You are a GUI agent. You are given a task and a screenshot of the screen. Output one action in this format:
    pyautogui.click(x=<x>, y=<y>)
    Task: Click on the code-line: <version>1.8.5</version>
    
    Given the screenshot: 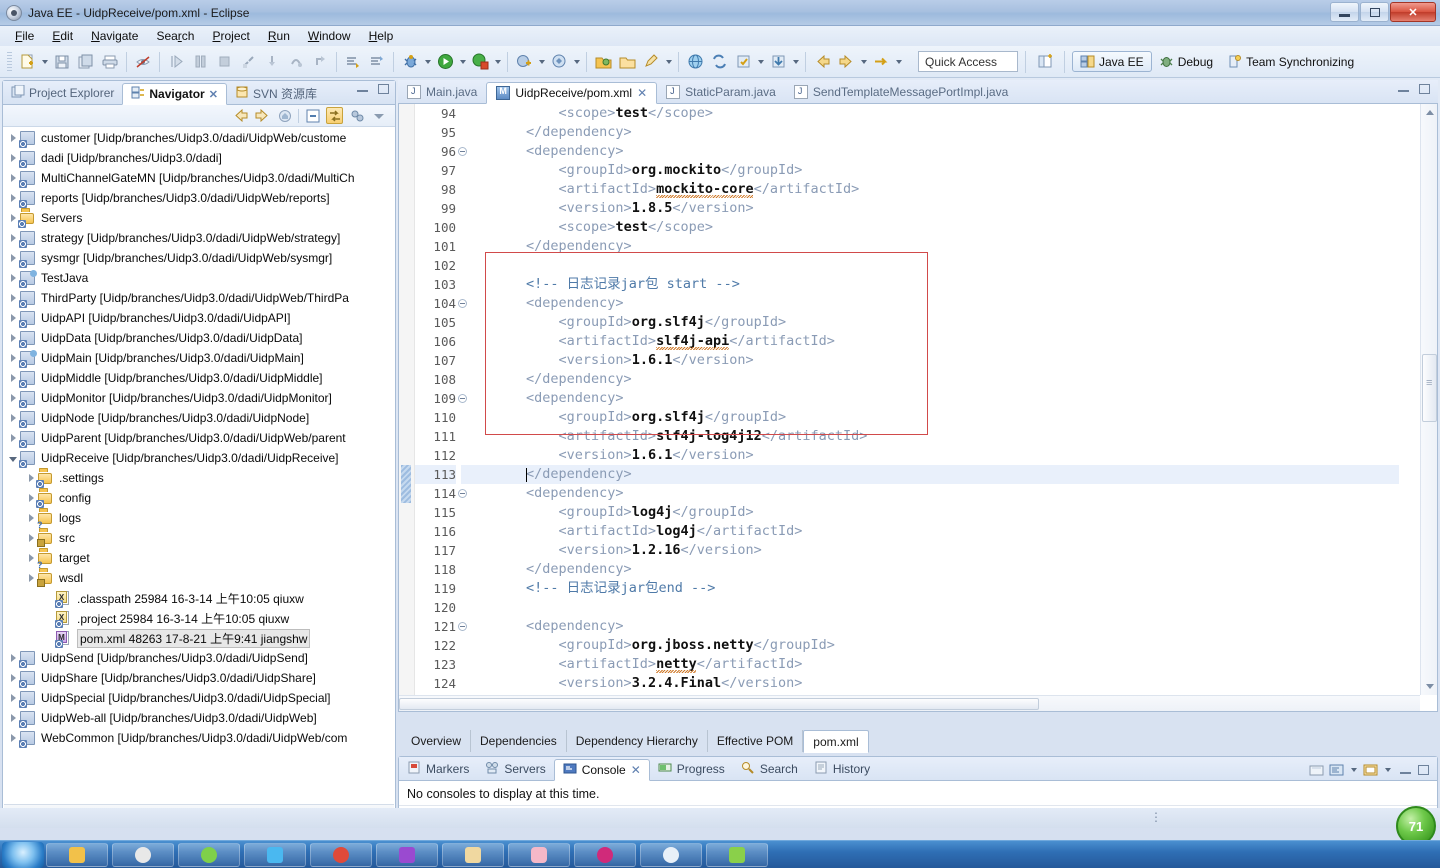 What is the action you would take?
    pyautogui.click(x=930, y=208)
    